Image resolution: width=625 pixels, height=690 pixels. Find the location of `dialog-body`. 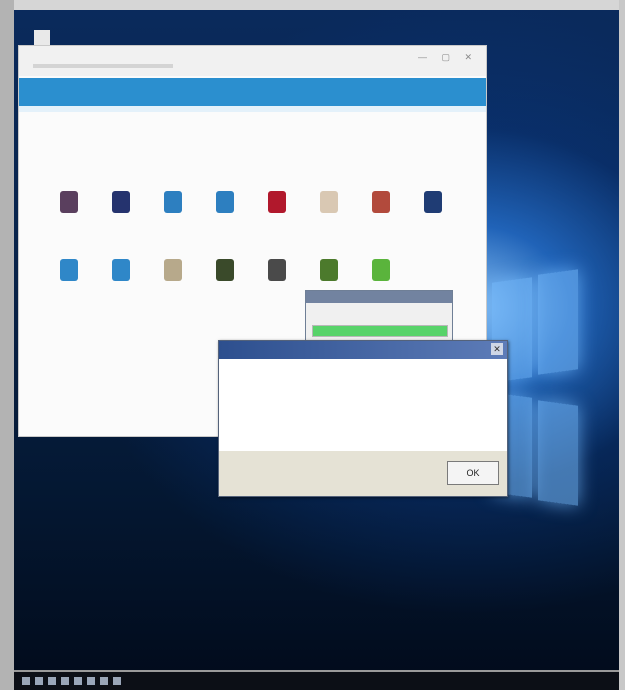

dialog-body is located at coordinates (363, 405).